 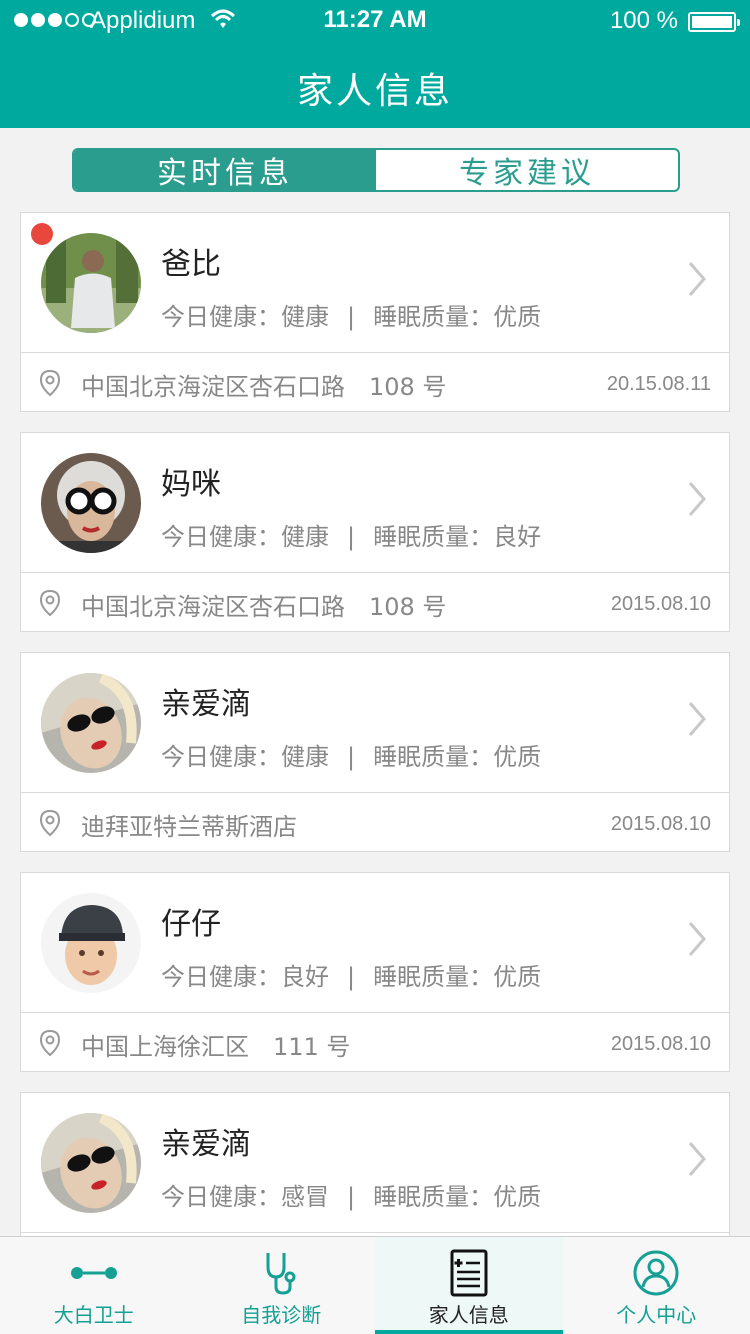 What do you see at coordinates (517, 537) in the screenshot?
I see `sleep-value: 良好` at bounding box center [517, 537].